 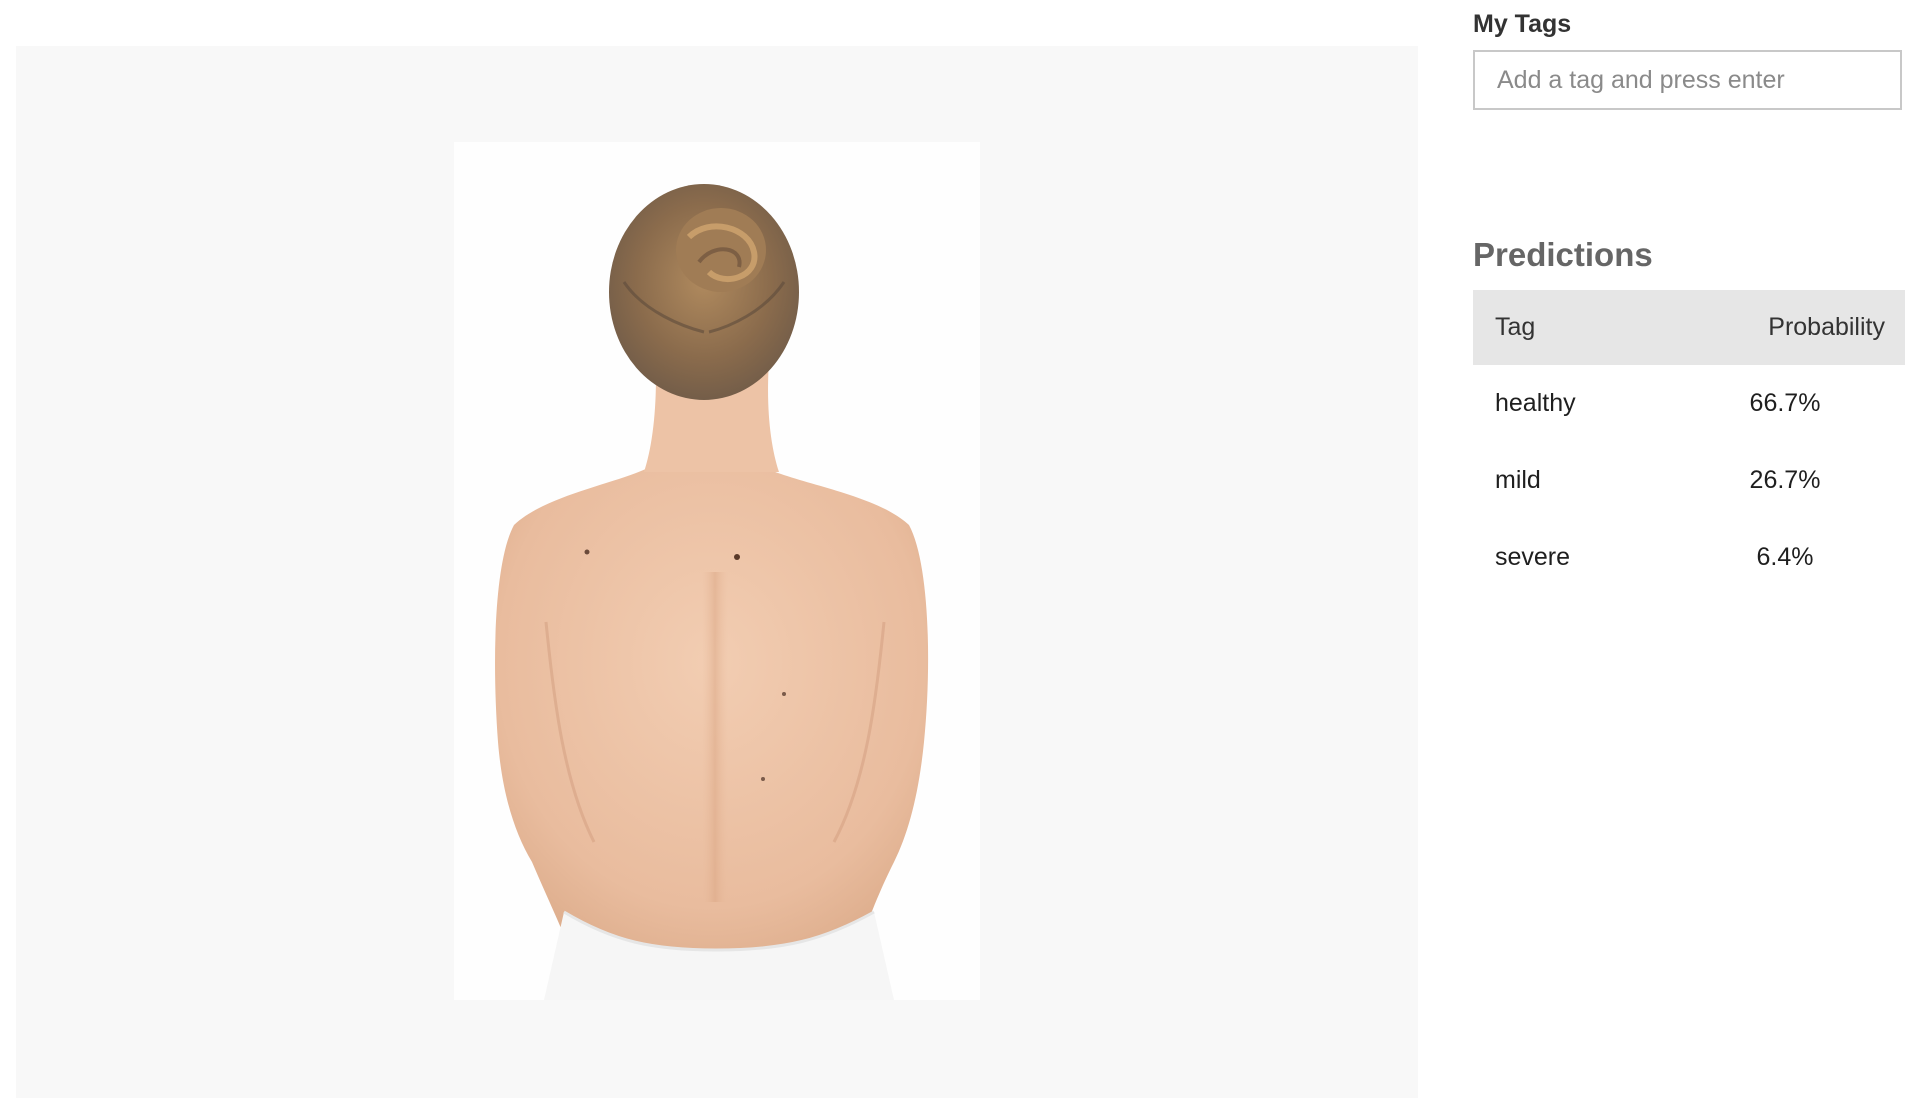 I want to click on prediction-tag: severe, so click(x=1533, y=557).